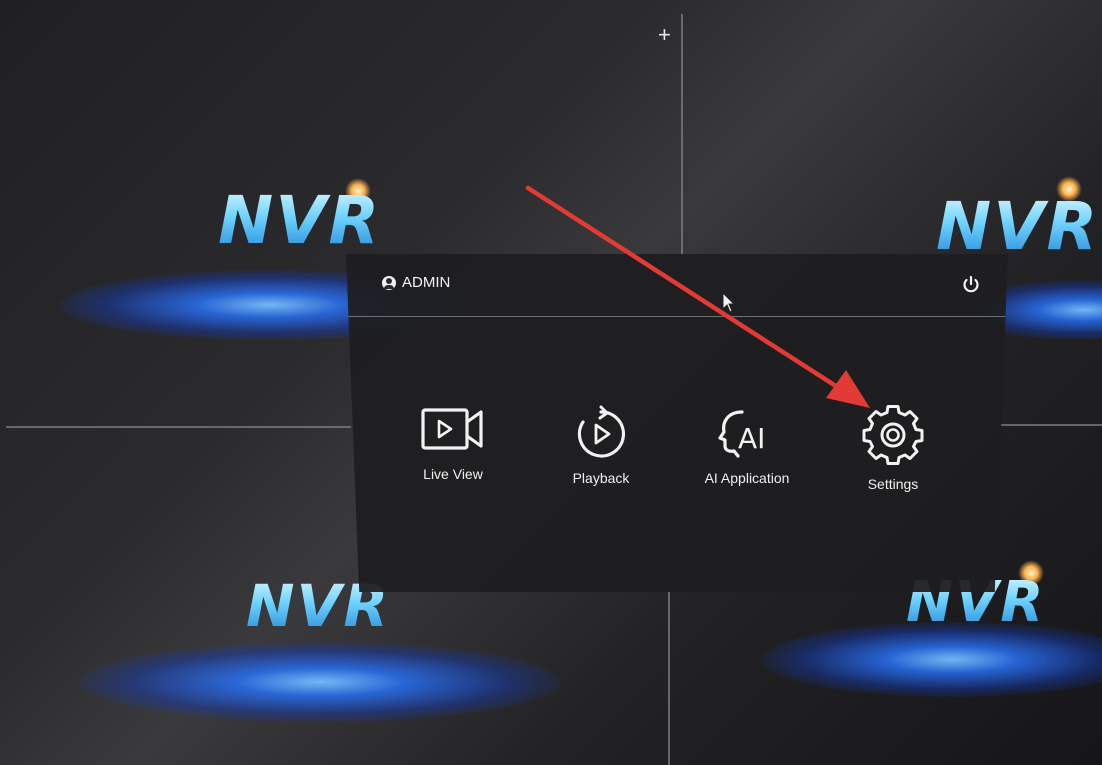  I want to click on annotation-arrow, so click(697, 296).